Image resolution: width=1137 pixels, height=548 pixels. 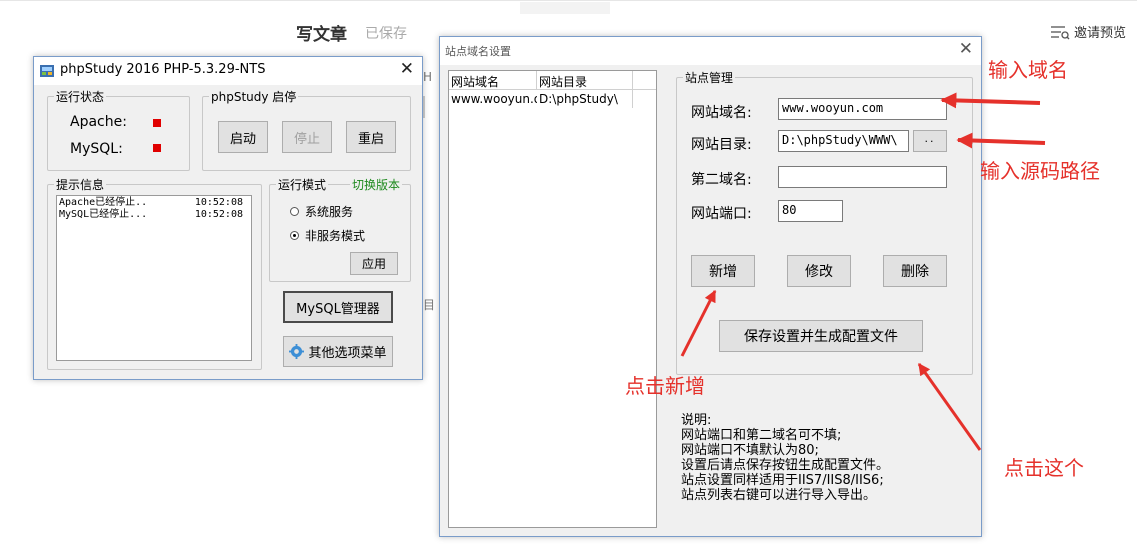 I want to click on arrow-to-add-button, so click(x=698, y=323).